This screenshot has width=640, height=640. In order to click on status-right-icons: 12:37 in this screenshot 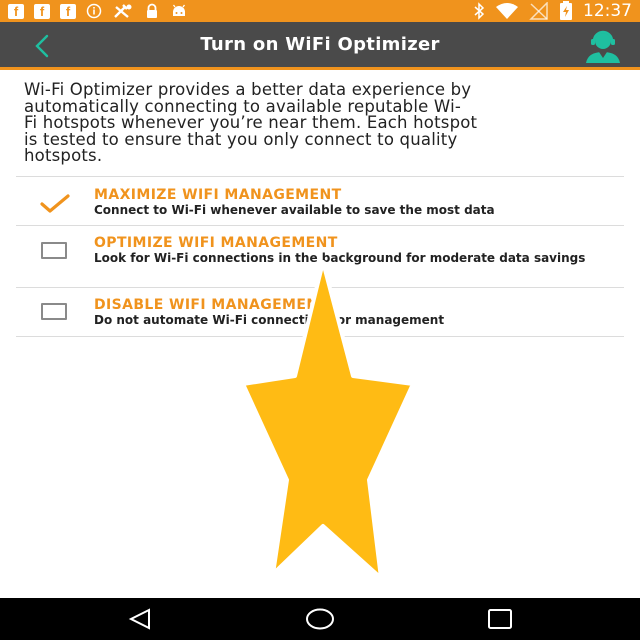, I will do `click(552, 11)`.